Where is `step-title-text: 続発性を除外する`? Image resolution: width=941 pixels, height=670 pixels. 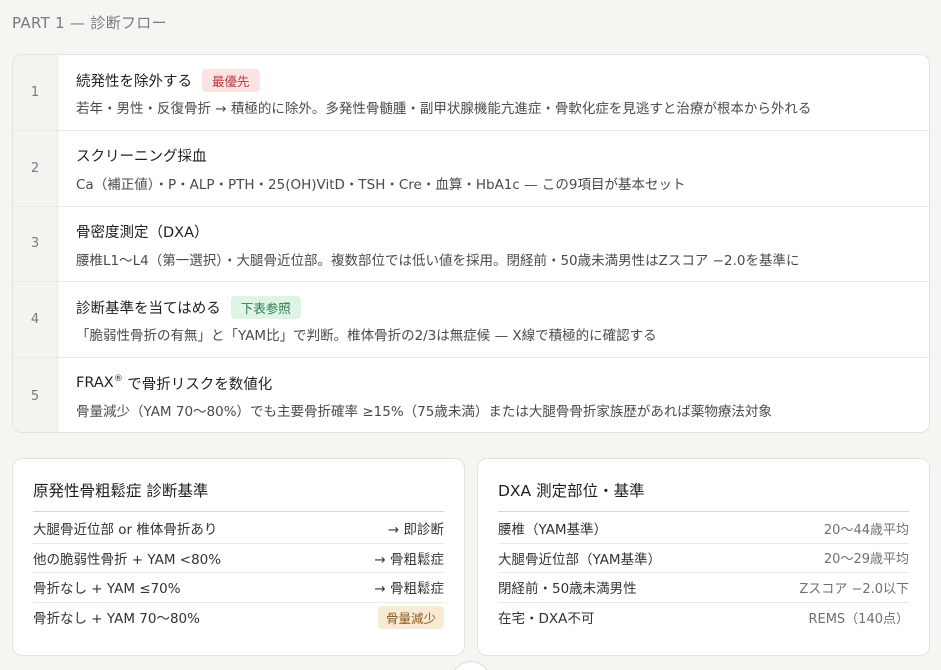 step-title-text: 続発性を除外する is located at coordinates (134, 81).